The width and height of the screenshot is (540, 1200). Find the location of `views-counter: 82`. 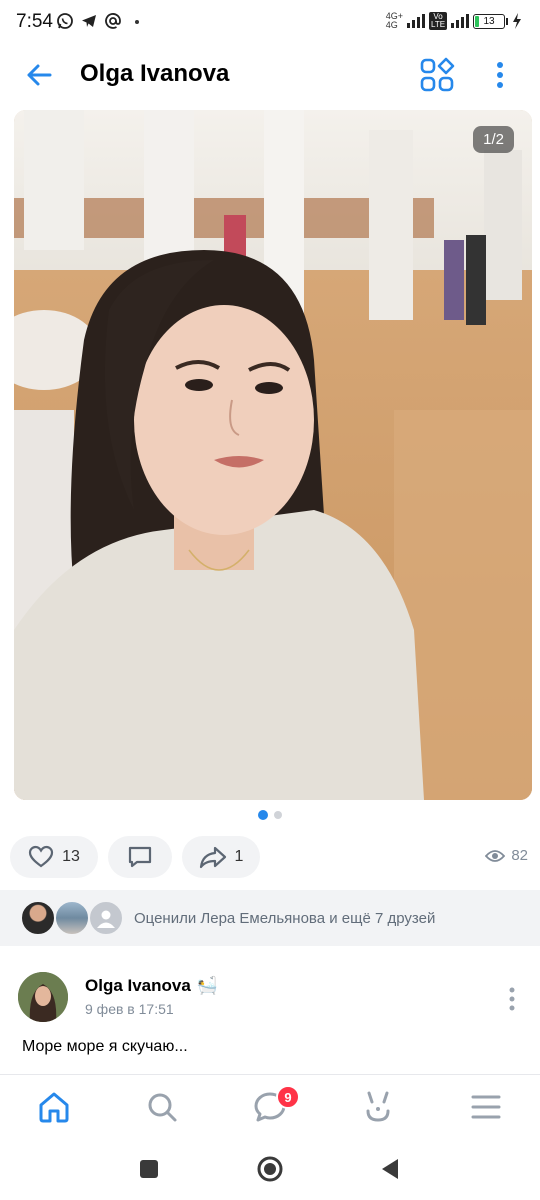

views-counter: 82 is located at coordinates (506, 855).